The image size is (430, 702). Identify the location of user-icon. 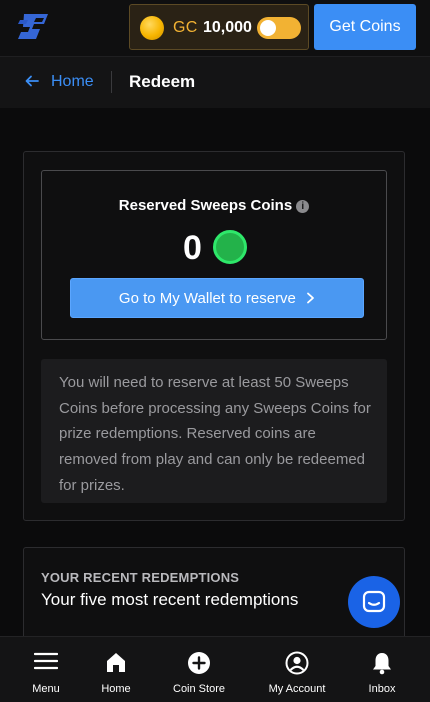
(297, 663).